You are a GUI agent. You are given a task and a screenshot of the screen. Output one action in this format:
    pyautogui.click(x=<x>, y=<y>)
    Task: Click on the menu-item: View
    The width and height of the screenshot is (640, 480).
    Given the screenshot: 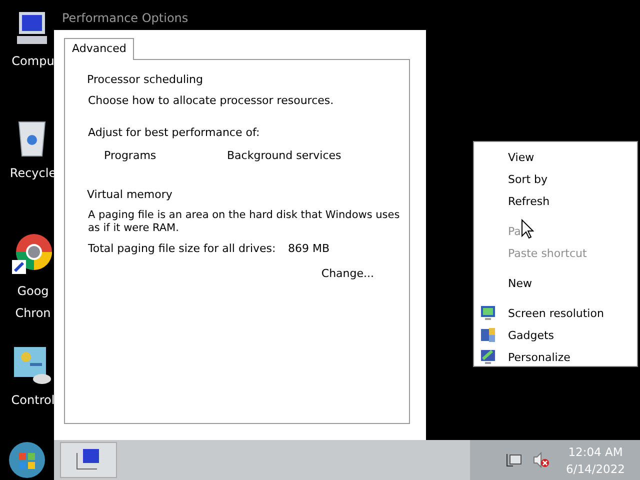 What is the action you would take?
    pyautogui.click(x=555, y=157)
    